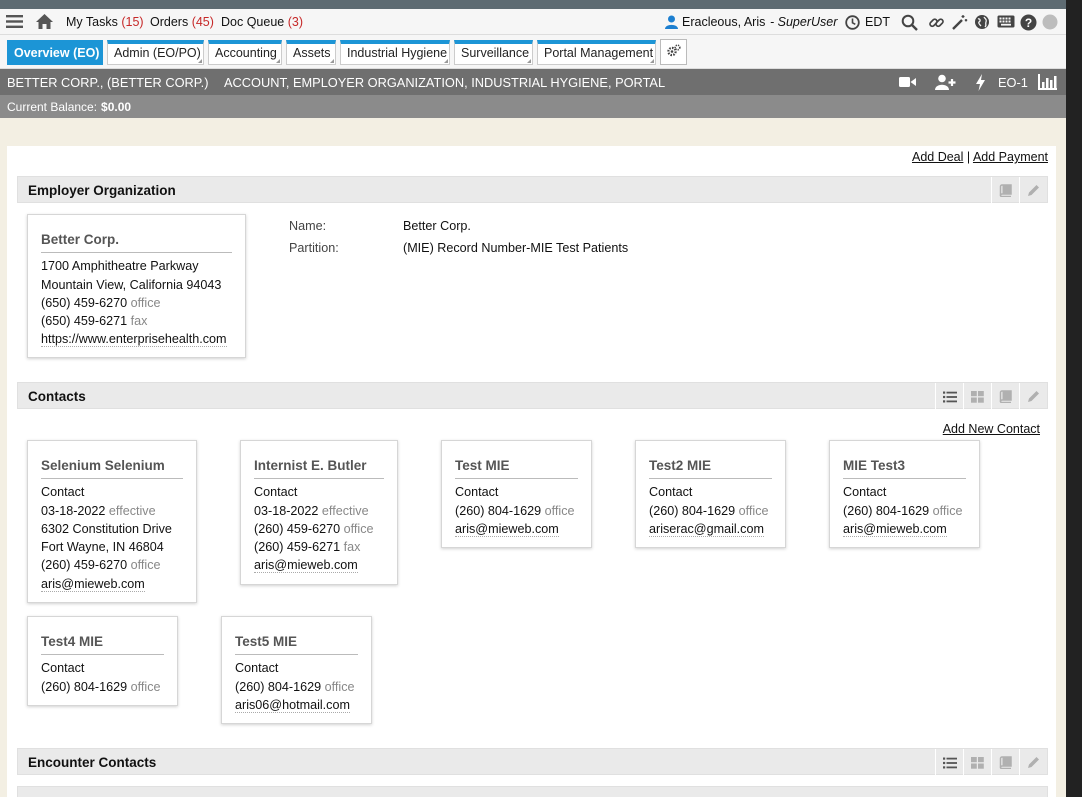 The height and width of the screenshot is (797, 1082). I want to click on employer-organization-header: Employer Organization, so click(532, 190).